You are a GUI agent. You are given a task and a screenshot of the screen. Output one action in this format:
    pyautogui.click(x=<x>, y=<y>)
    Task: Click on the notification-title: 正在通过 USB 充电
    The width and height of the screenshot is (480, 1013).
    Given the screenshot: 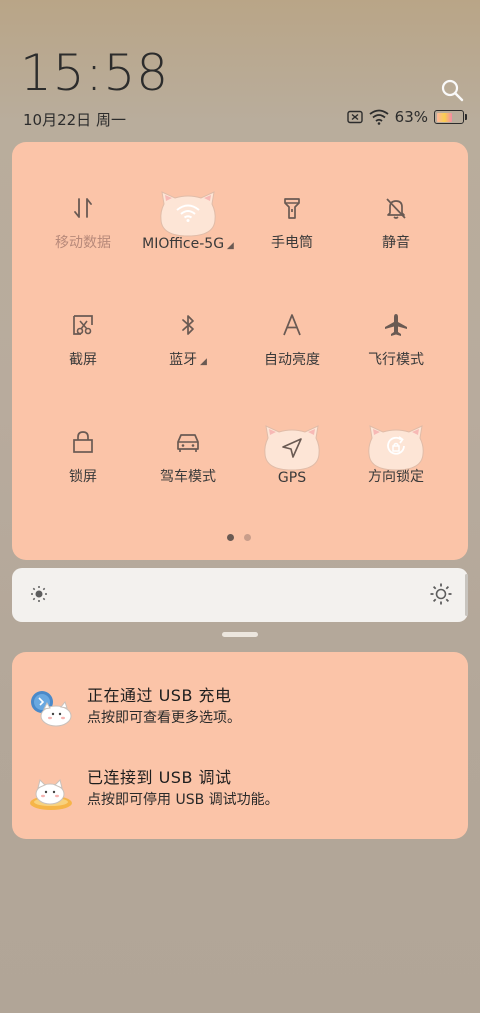 What is the action you would take?
    pyautogui.click(x=159, y=695)
    